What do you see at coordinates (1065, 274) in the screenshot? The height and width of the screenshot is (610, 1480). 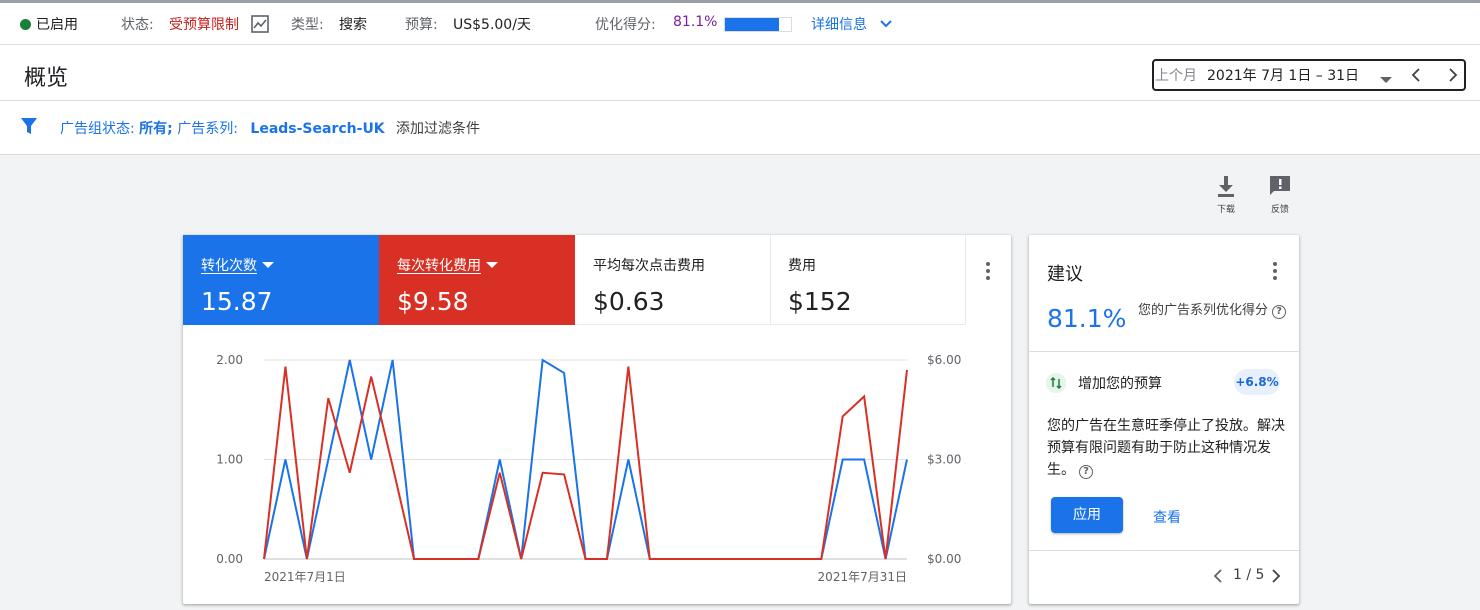 I see `recommendations-title: 建议` at bounding box center [1065, 274].